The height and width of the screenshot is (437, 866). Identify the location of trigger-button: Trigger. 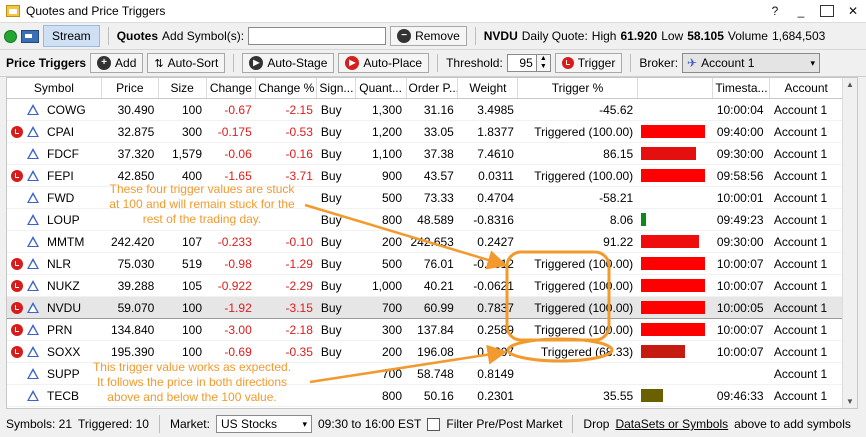
(588, 63).